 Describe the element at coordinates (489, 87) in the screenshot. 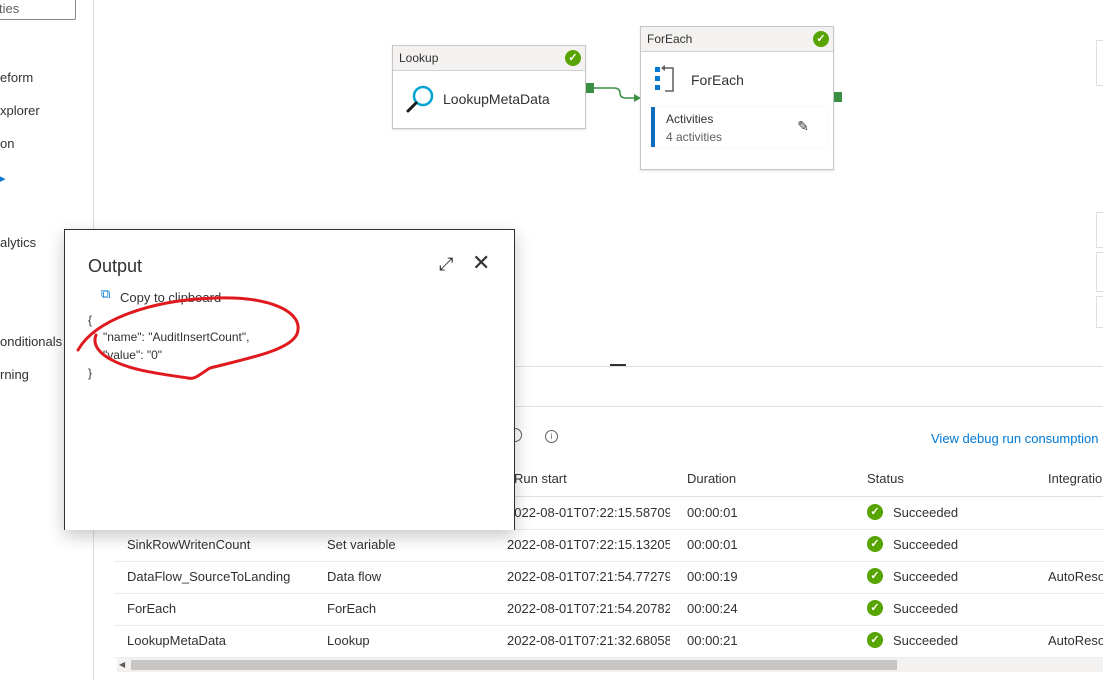

I see `lookup-activity-node: Lookup ✓ LookupMetaData` at that location.